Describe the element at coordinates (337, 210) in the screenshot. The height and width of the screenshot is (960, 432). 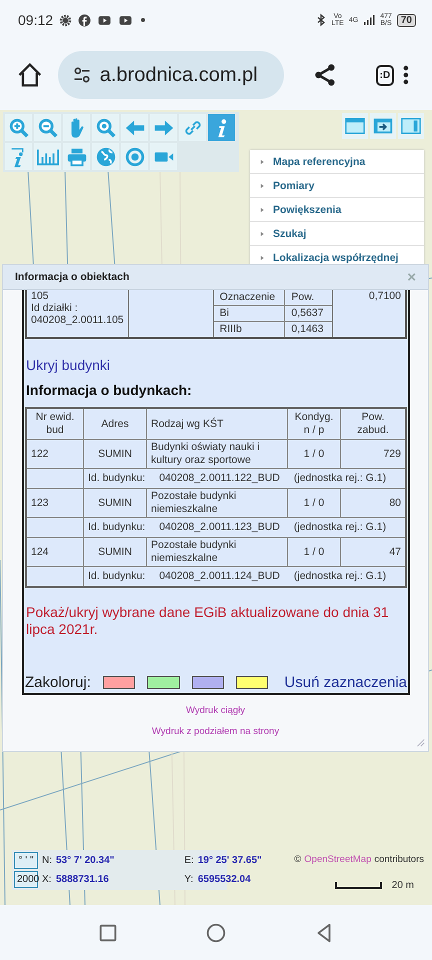
I see `menu-item: Powiększenia` at that location.